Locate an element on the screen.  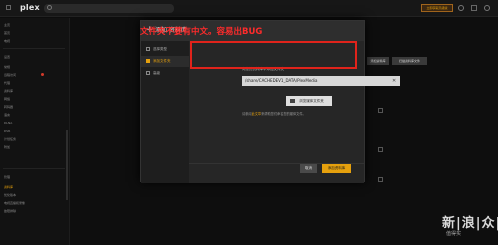
watermark-subtext: 值得买 is located at coordinates (454, 234).